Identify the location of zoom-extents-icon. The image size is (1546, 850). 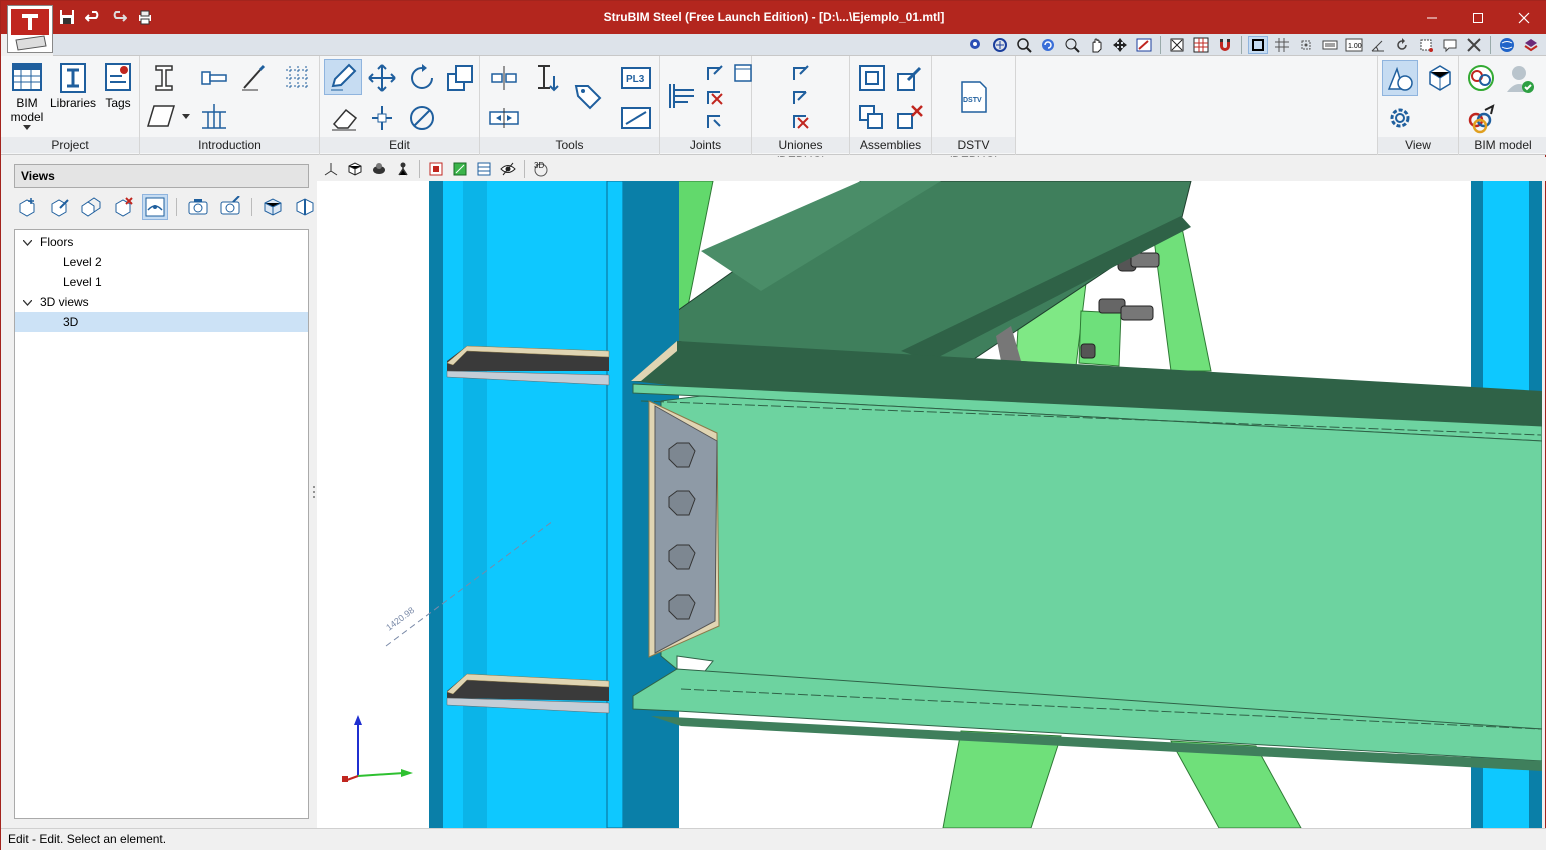
(976, 45).